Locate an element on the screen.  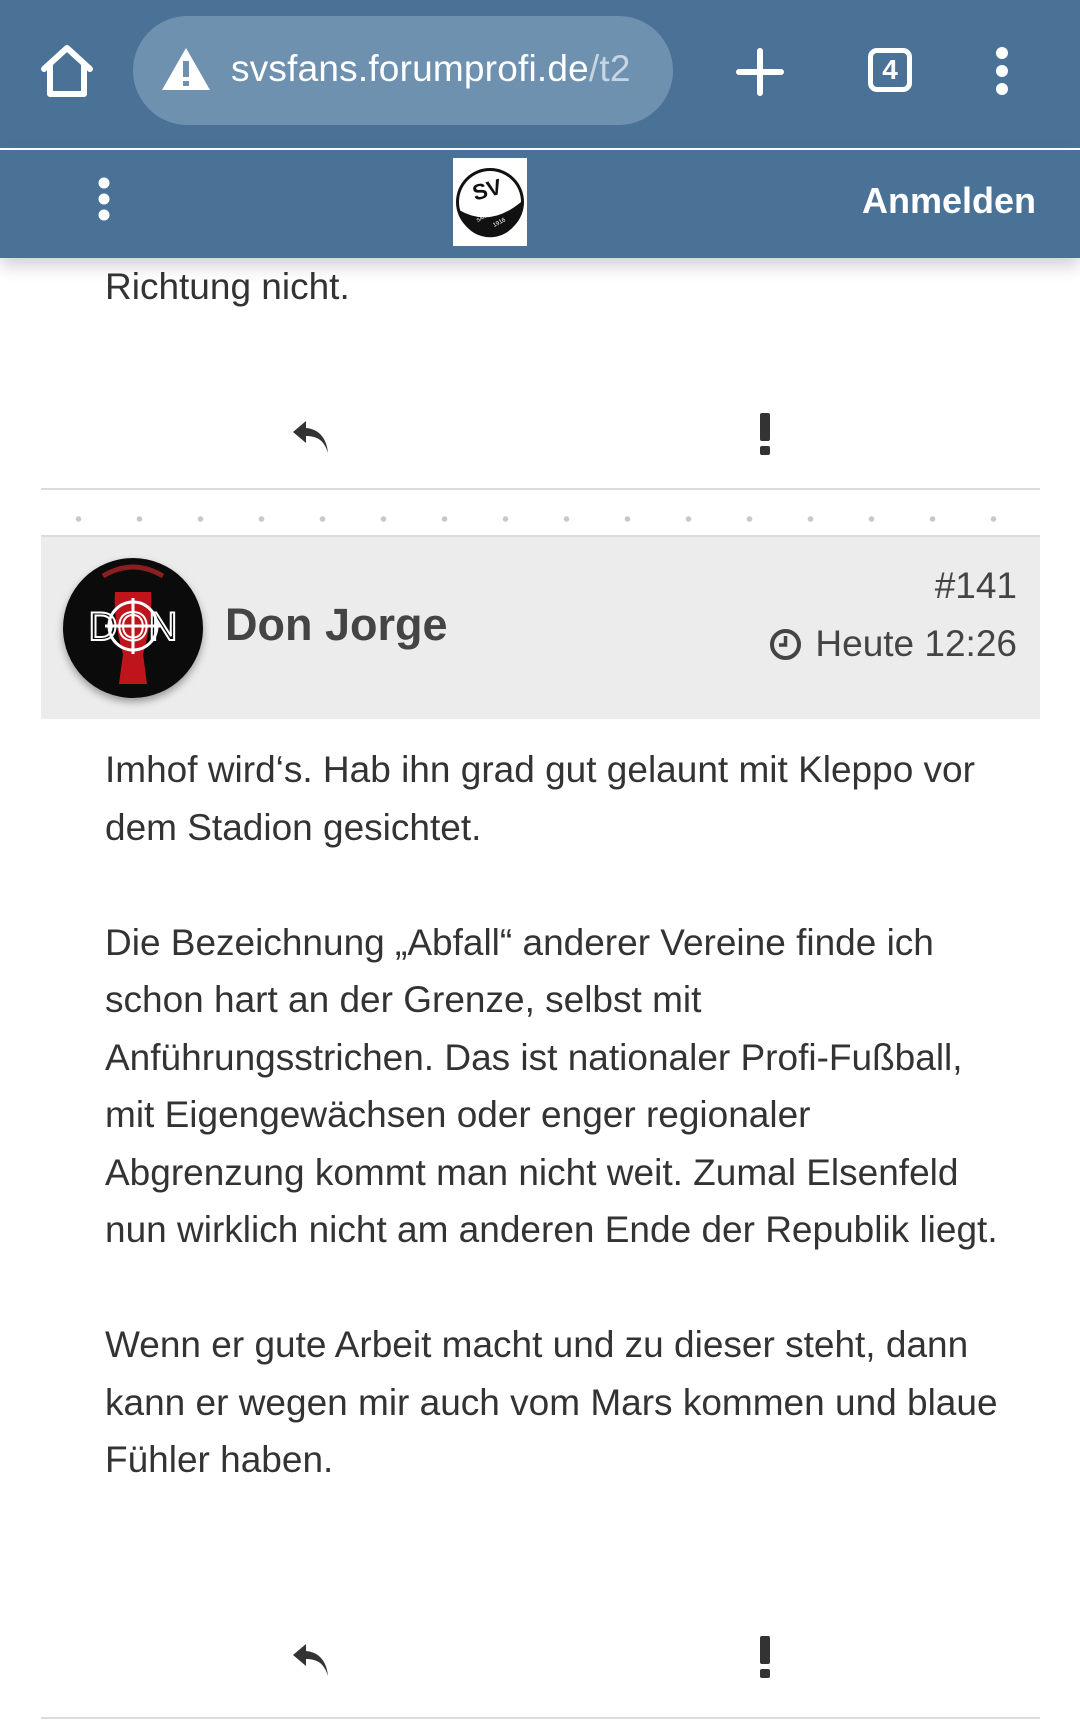
home-icon is located at coordinates (67, 71).